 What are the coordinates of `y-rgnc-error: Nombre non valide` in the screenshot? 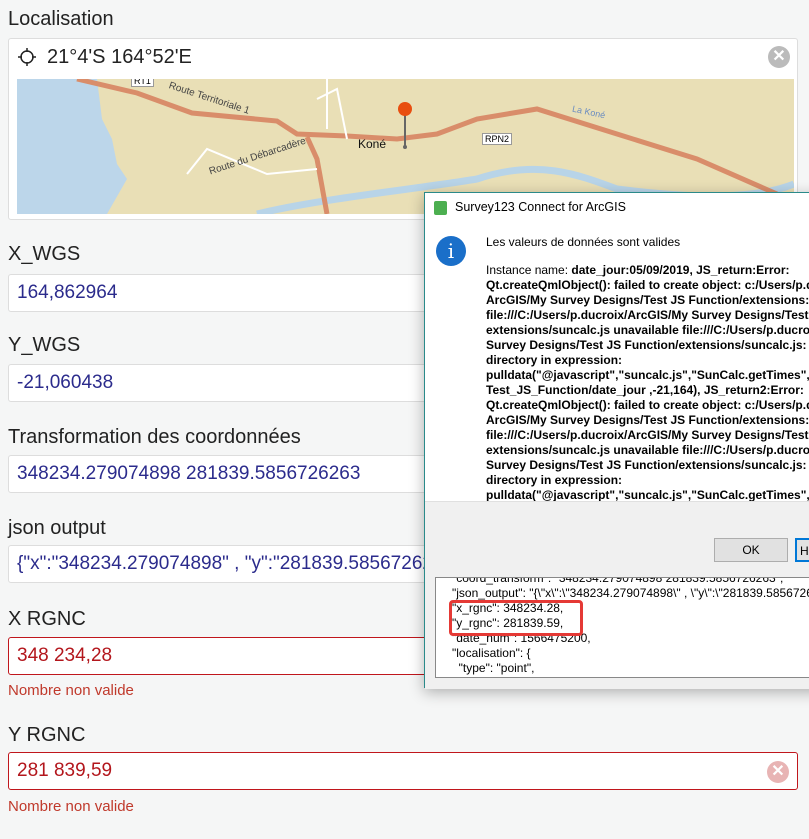 It's located at (71, 806).